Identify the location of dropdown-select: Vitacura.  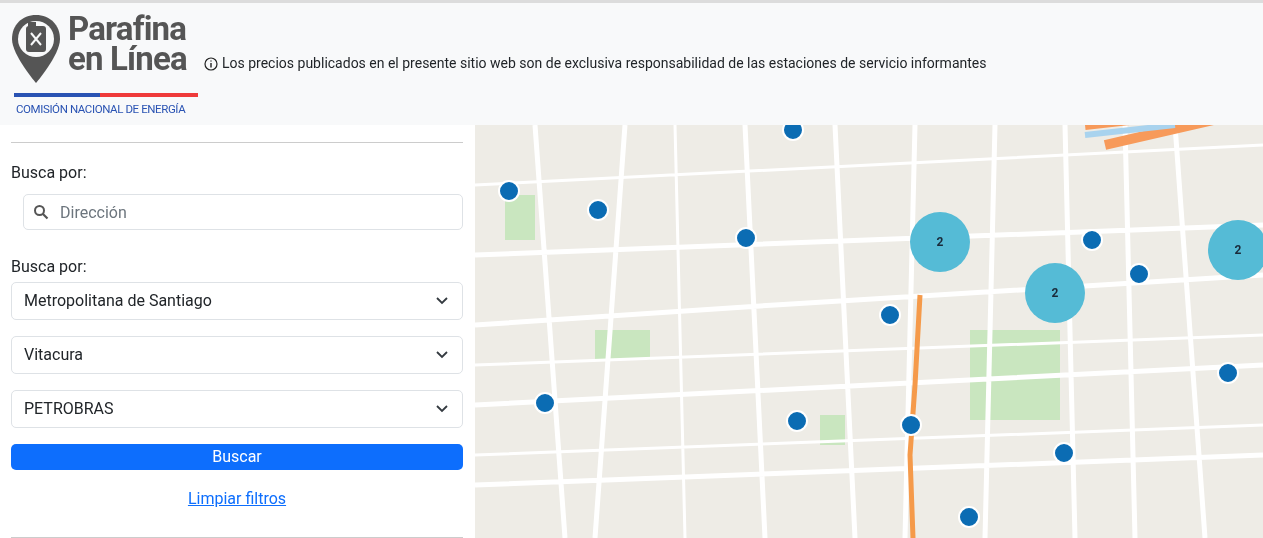
(237, 355).